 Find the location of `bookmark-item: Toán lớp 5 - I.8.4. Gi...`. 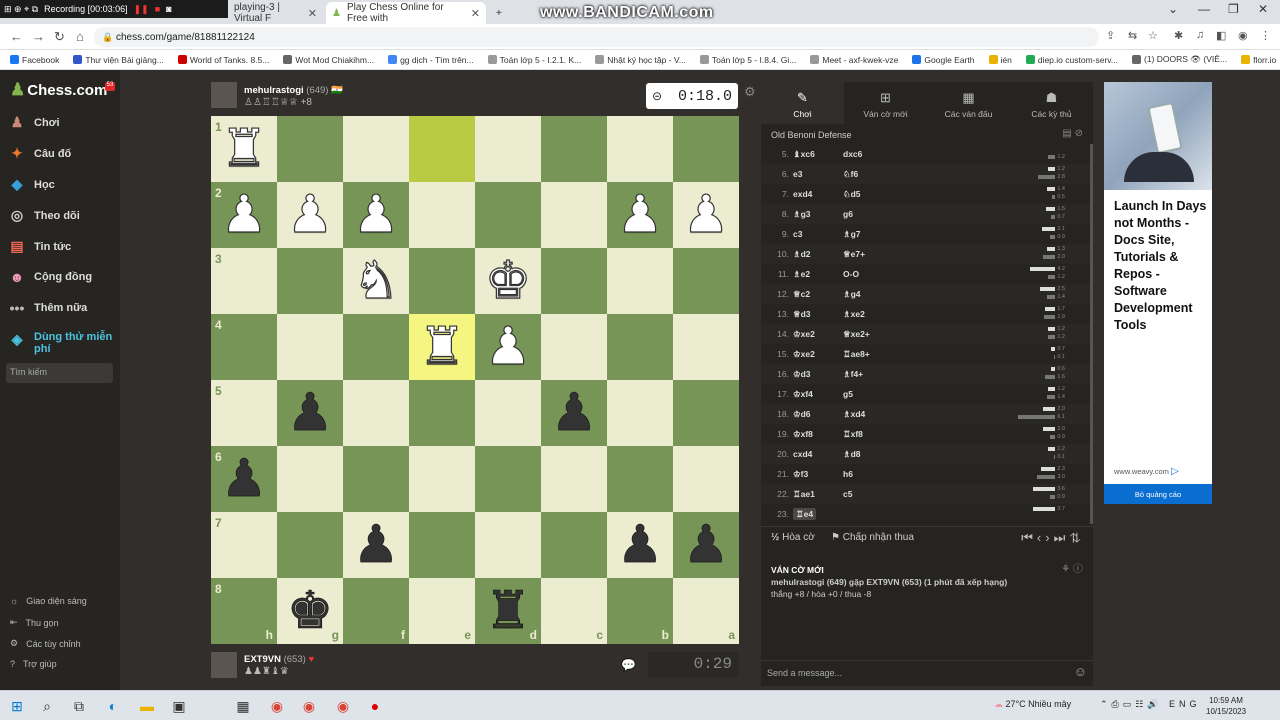

bookmark-item: Toán lớp 5 - I.8.4. Gi... is located at coordinates (747, 60).